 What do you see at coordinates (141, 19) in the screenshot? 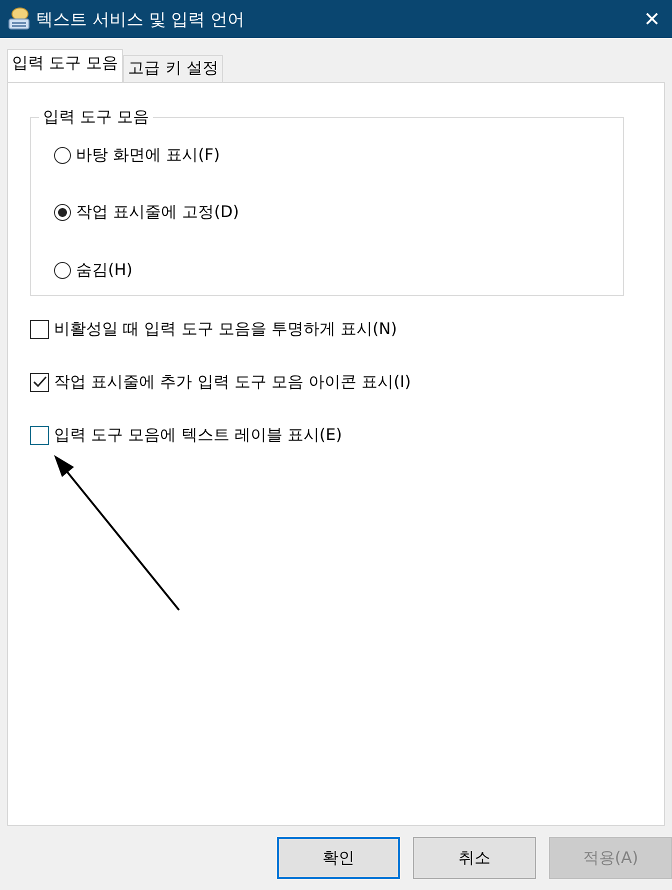
I see `window-title: 텍스트 서비스 및 입력 언어` at bounding box center [141, 19].